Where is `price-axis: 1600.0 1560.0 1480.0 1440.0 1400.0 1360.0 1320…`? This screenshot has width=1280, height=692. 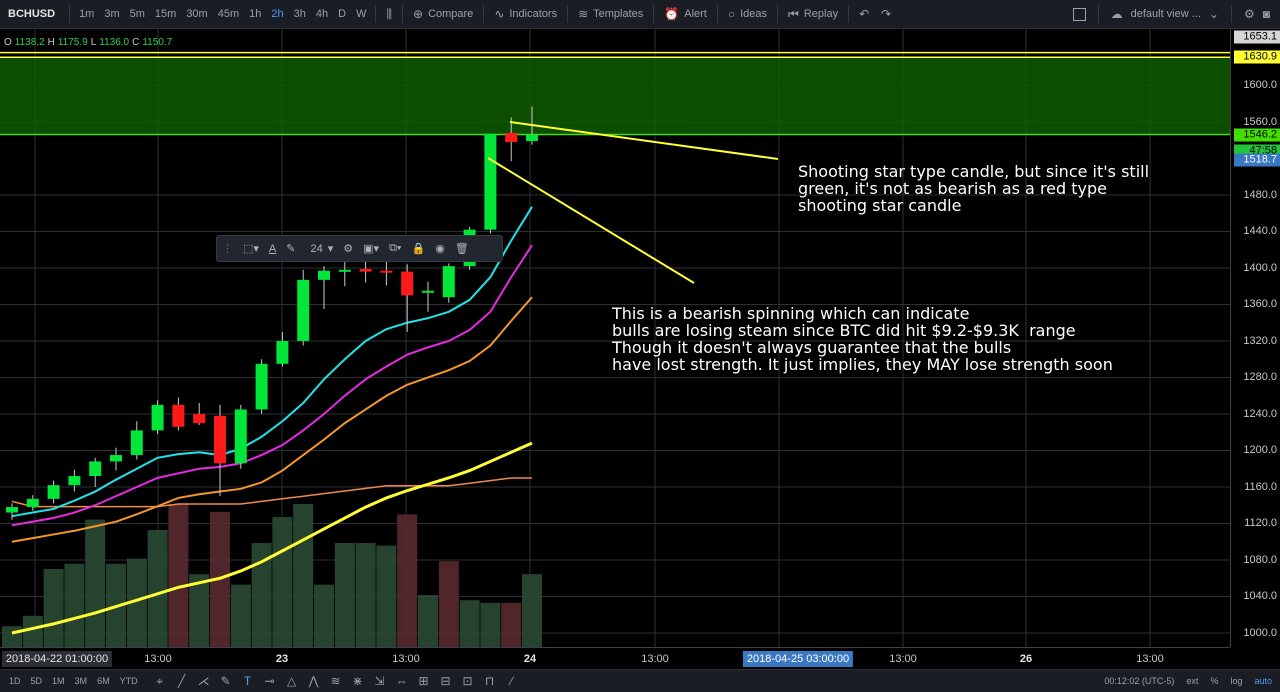
price-axis: 1600.0 1560.0 1480.0 1440.0 1400.0 1360.0 1320… is located at coordinates (1255, 338).